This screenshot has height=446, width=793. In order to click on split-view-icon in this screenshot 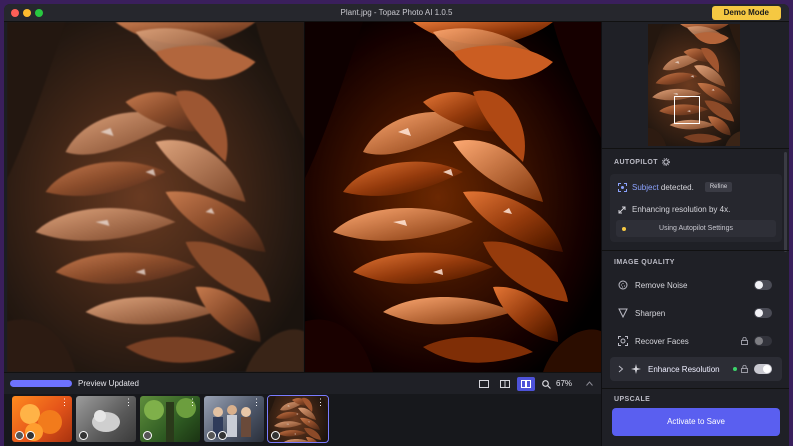, I will do `click(505, 384)`.